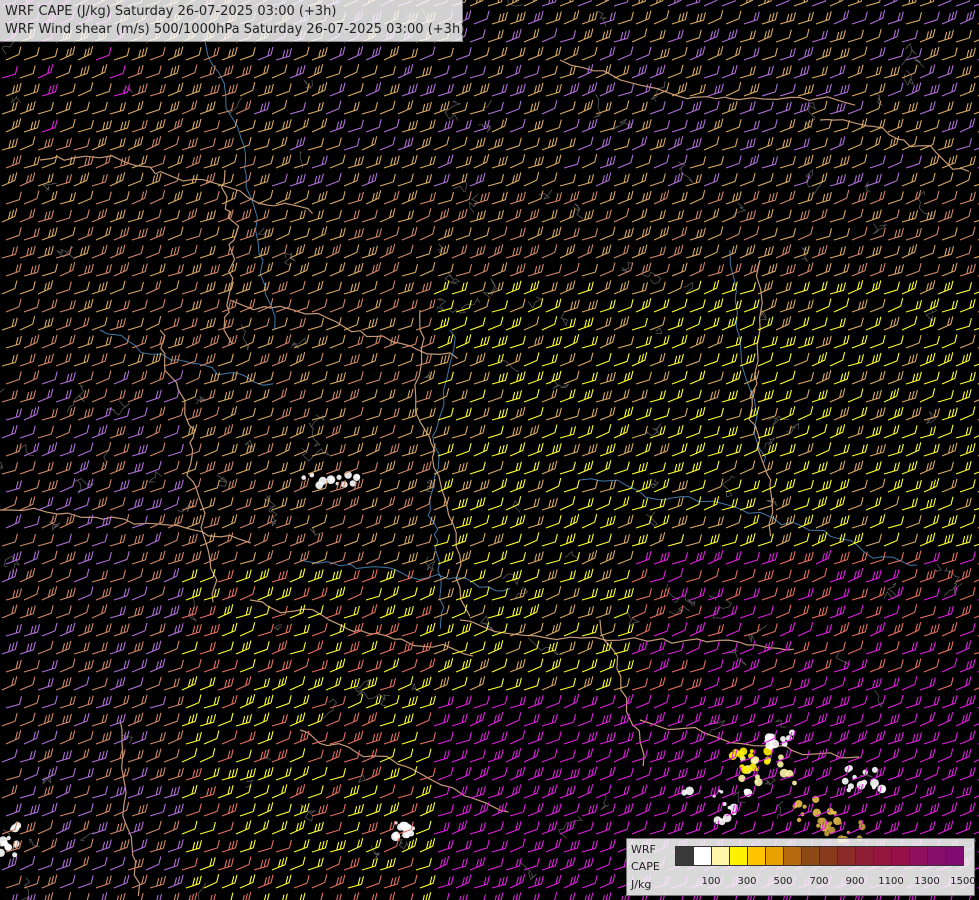 The width and height of the screenshot is (979, 900). Describe the element at coordinates (747, 881) in the screenshot. I see `legend-tick-label: 300` at that location.